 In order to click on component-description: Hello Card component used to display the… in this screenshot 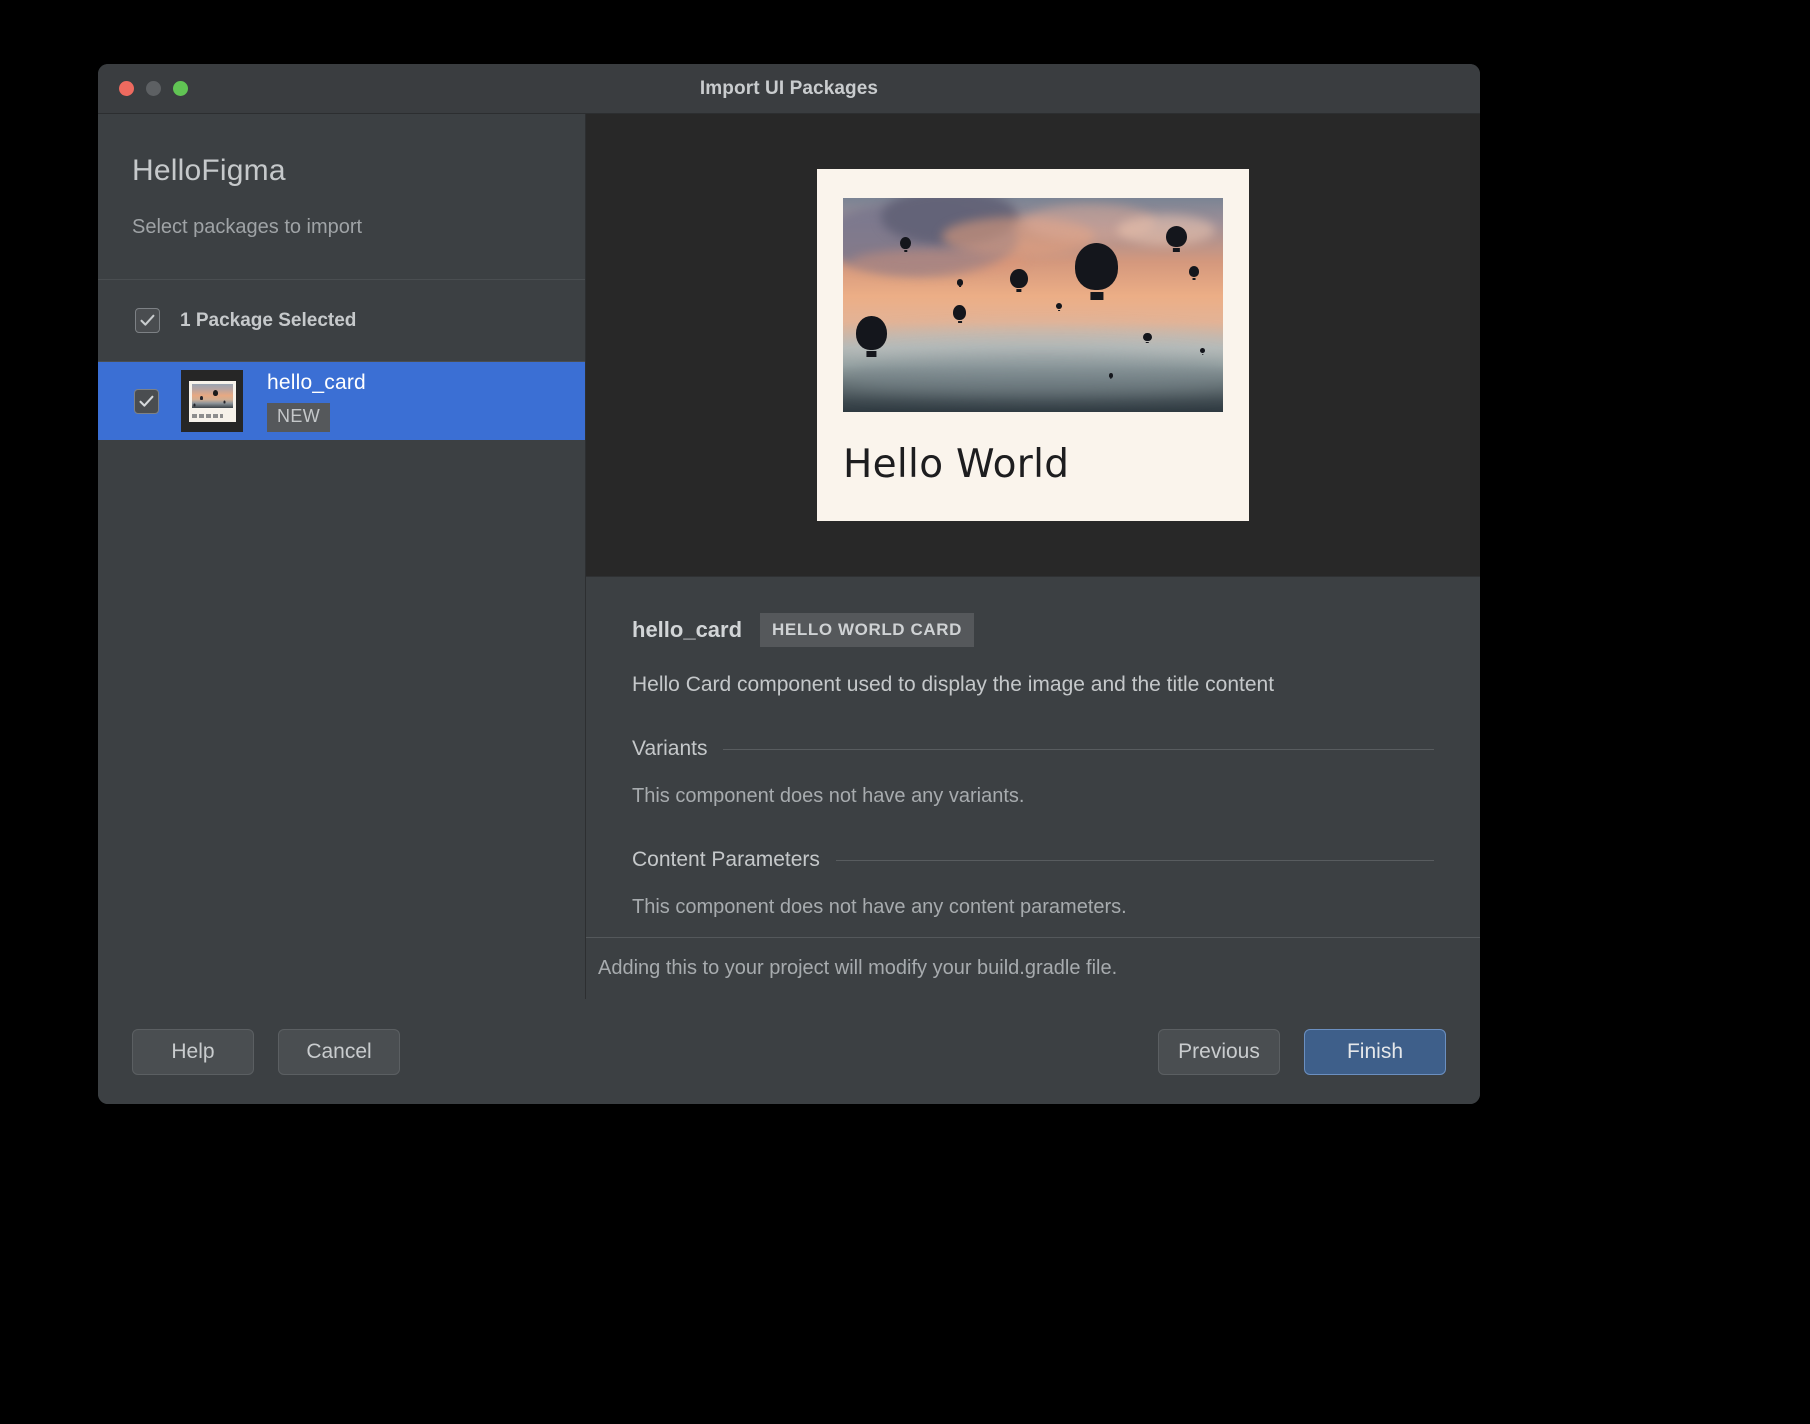, I will do `click(953, 684)`.